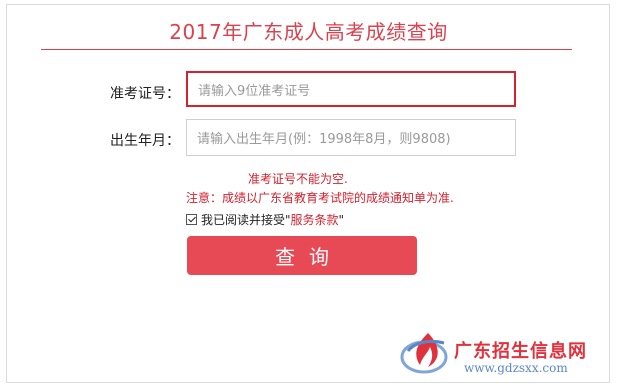  I want to click on notice-message: 注意：成绩以广东省教育考试院的成绩通知单为准., so click(320, 198).